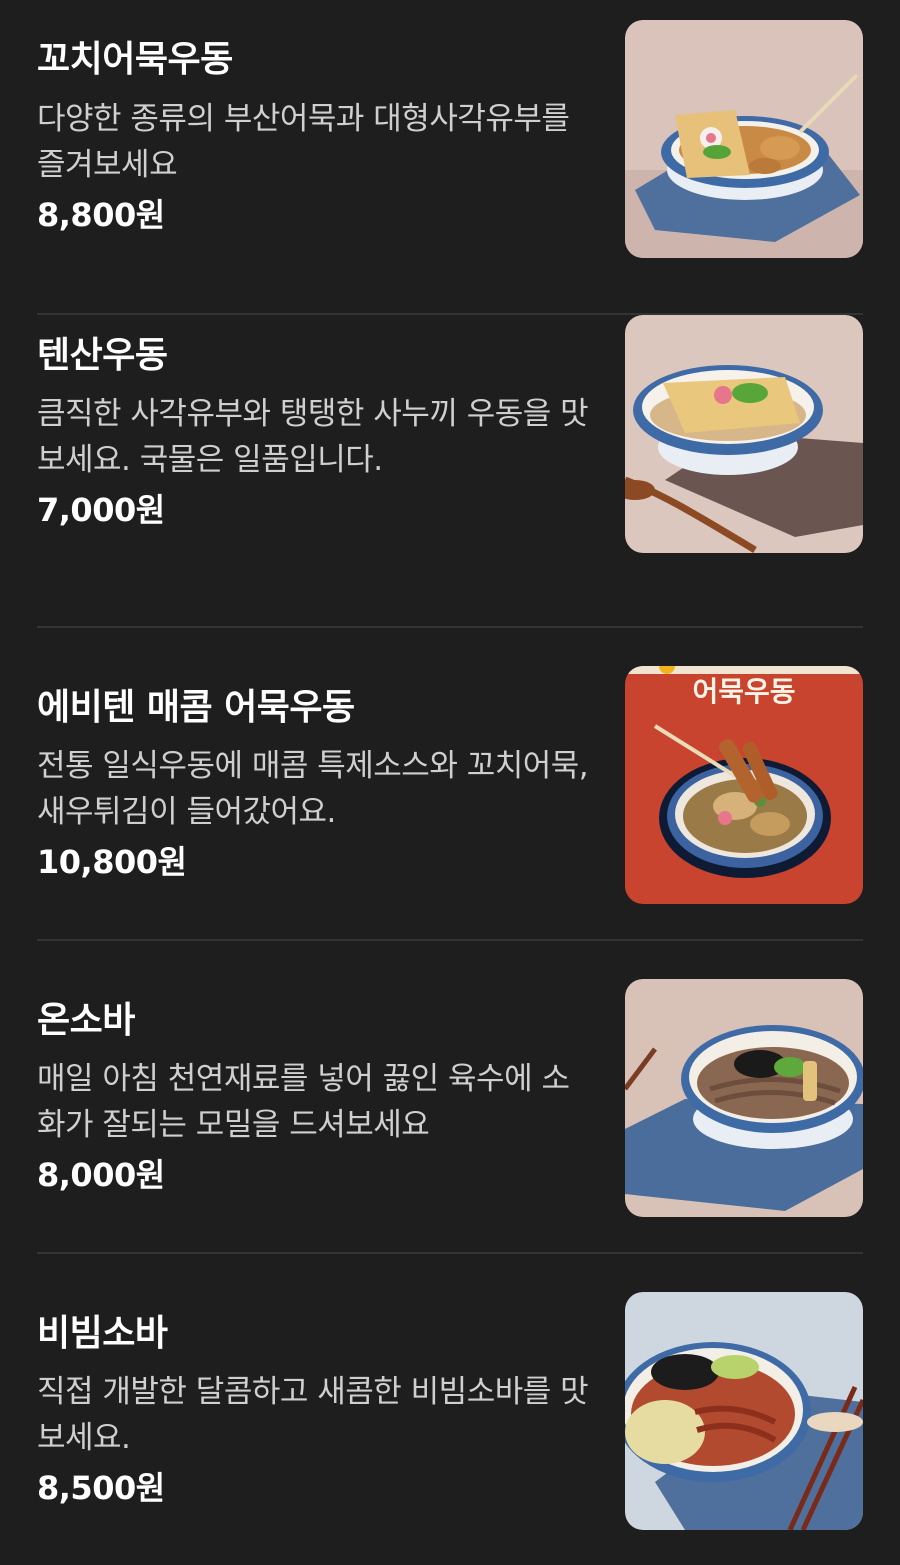 The image size is (900, 1565). Describe the element at coordinates (101, 510) in the screenshot. I see `menu-item-price: 7,000원` at that location.